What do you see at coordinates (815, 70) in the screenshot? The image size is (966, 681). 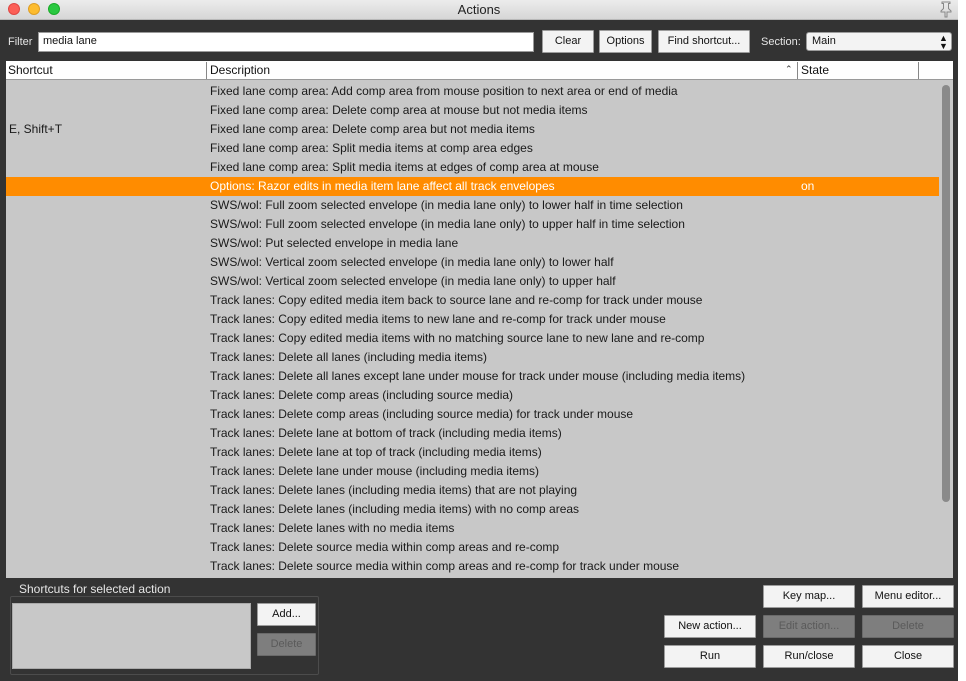 I see `column-header-state: State` at bounding box center [815, 70].